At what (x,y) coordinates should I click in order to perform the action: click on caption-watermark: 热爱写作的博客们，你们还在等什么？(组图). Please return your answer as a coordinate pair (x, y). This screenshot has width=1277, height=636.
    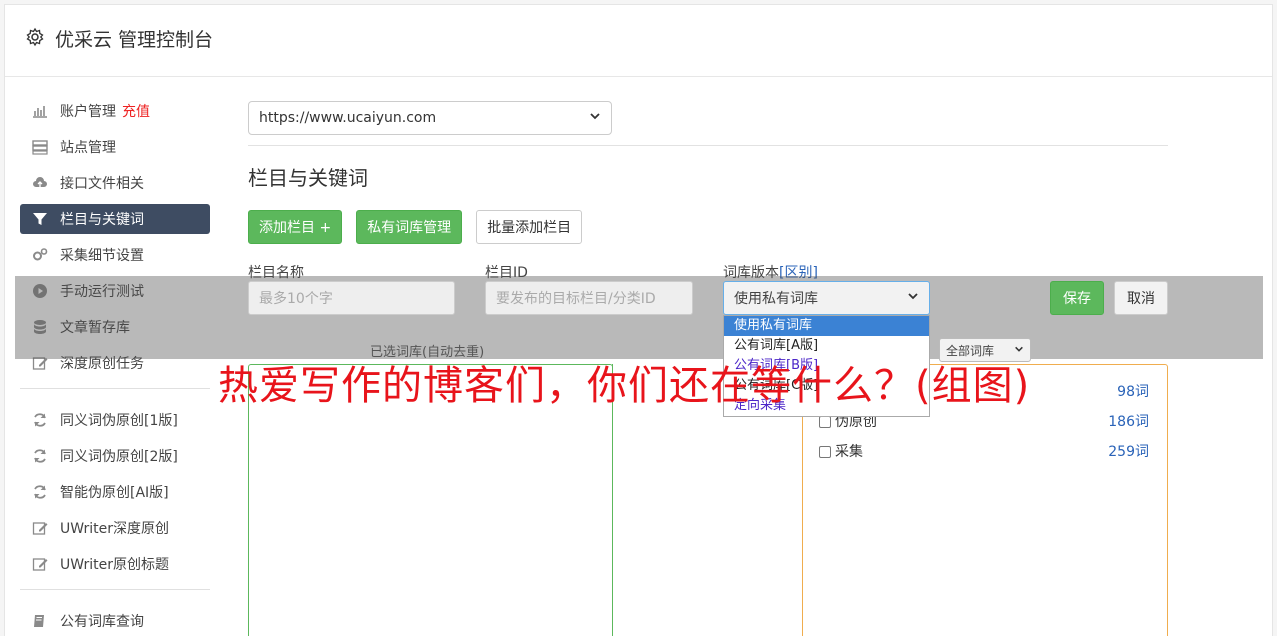
    Looking at the image, I should click on (624, 386).